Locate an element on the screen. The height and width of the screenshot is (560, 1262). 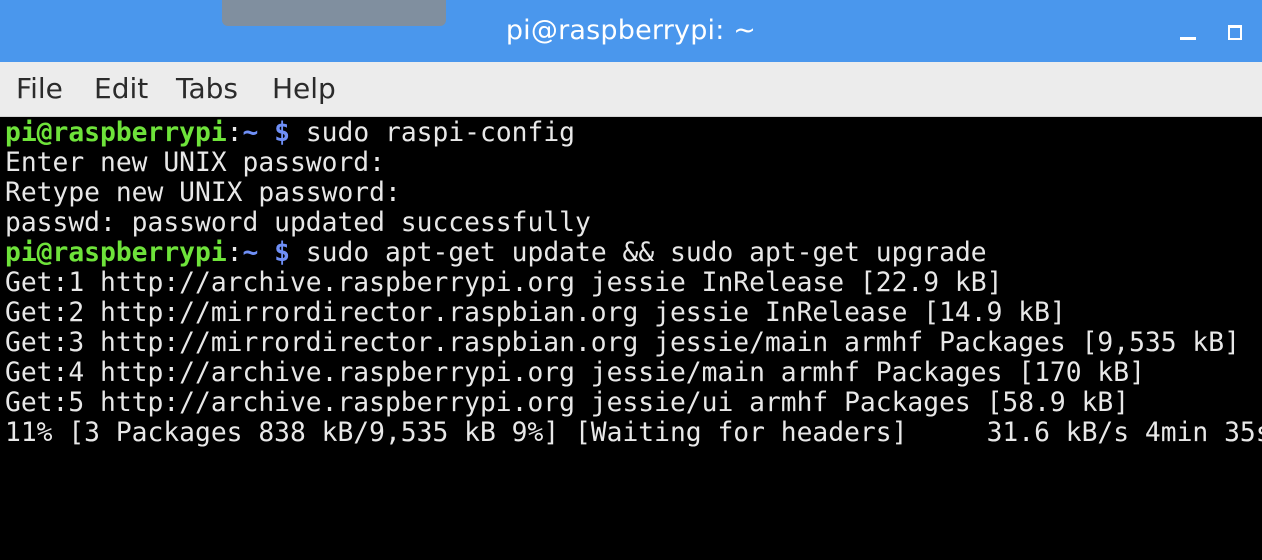
minimize-icon is located at coordinates (1188, 38).